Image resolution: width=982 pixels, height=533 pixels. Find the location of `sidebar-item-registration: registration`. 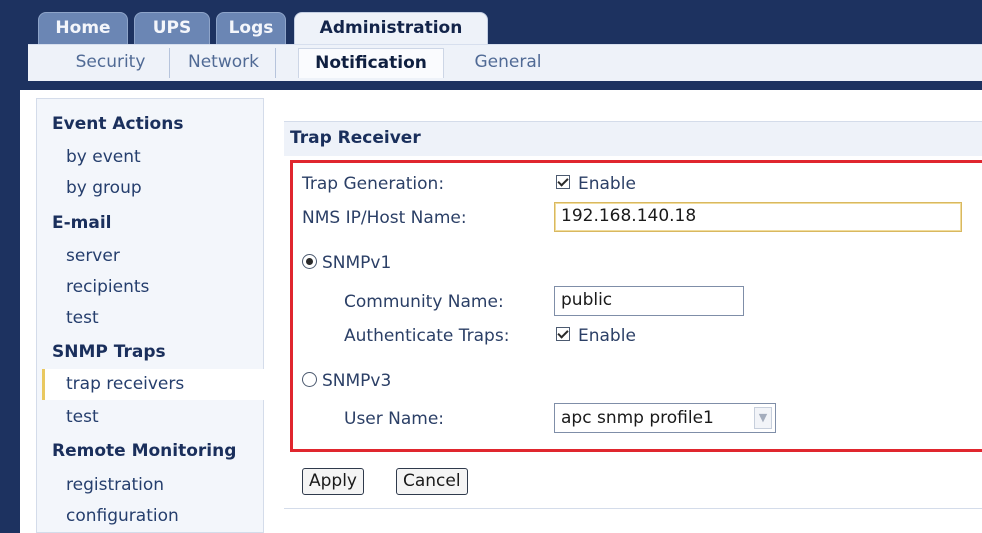

sidebar-item-registration: registration is located at coordinates (115, 485).